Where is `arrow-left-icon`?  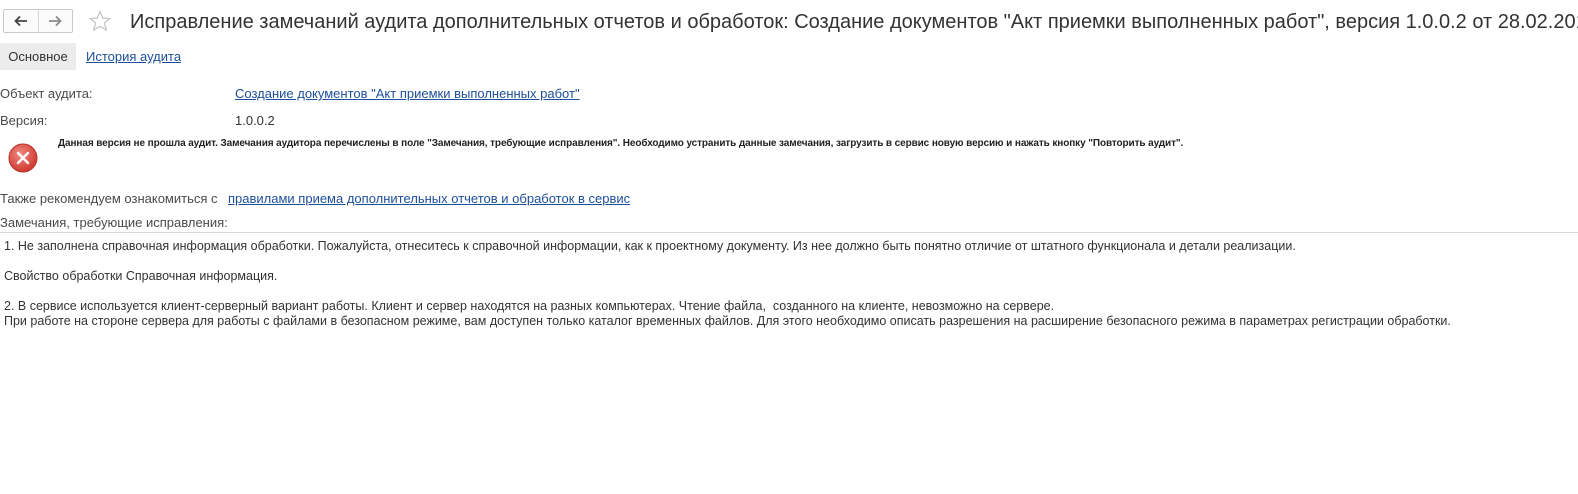 arrow-left-icon is located at coordinates (20, 21).